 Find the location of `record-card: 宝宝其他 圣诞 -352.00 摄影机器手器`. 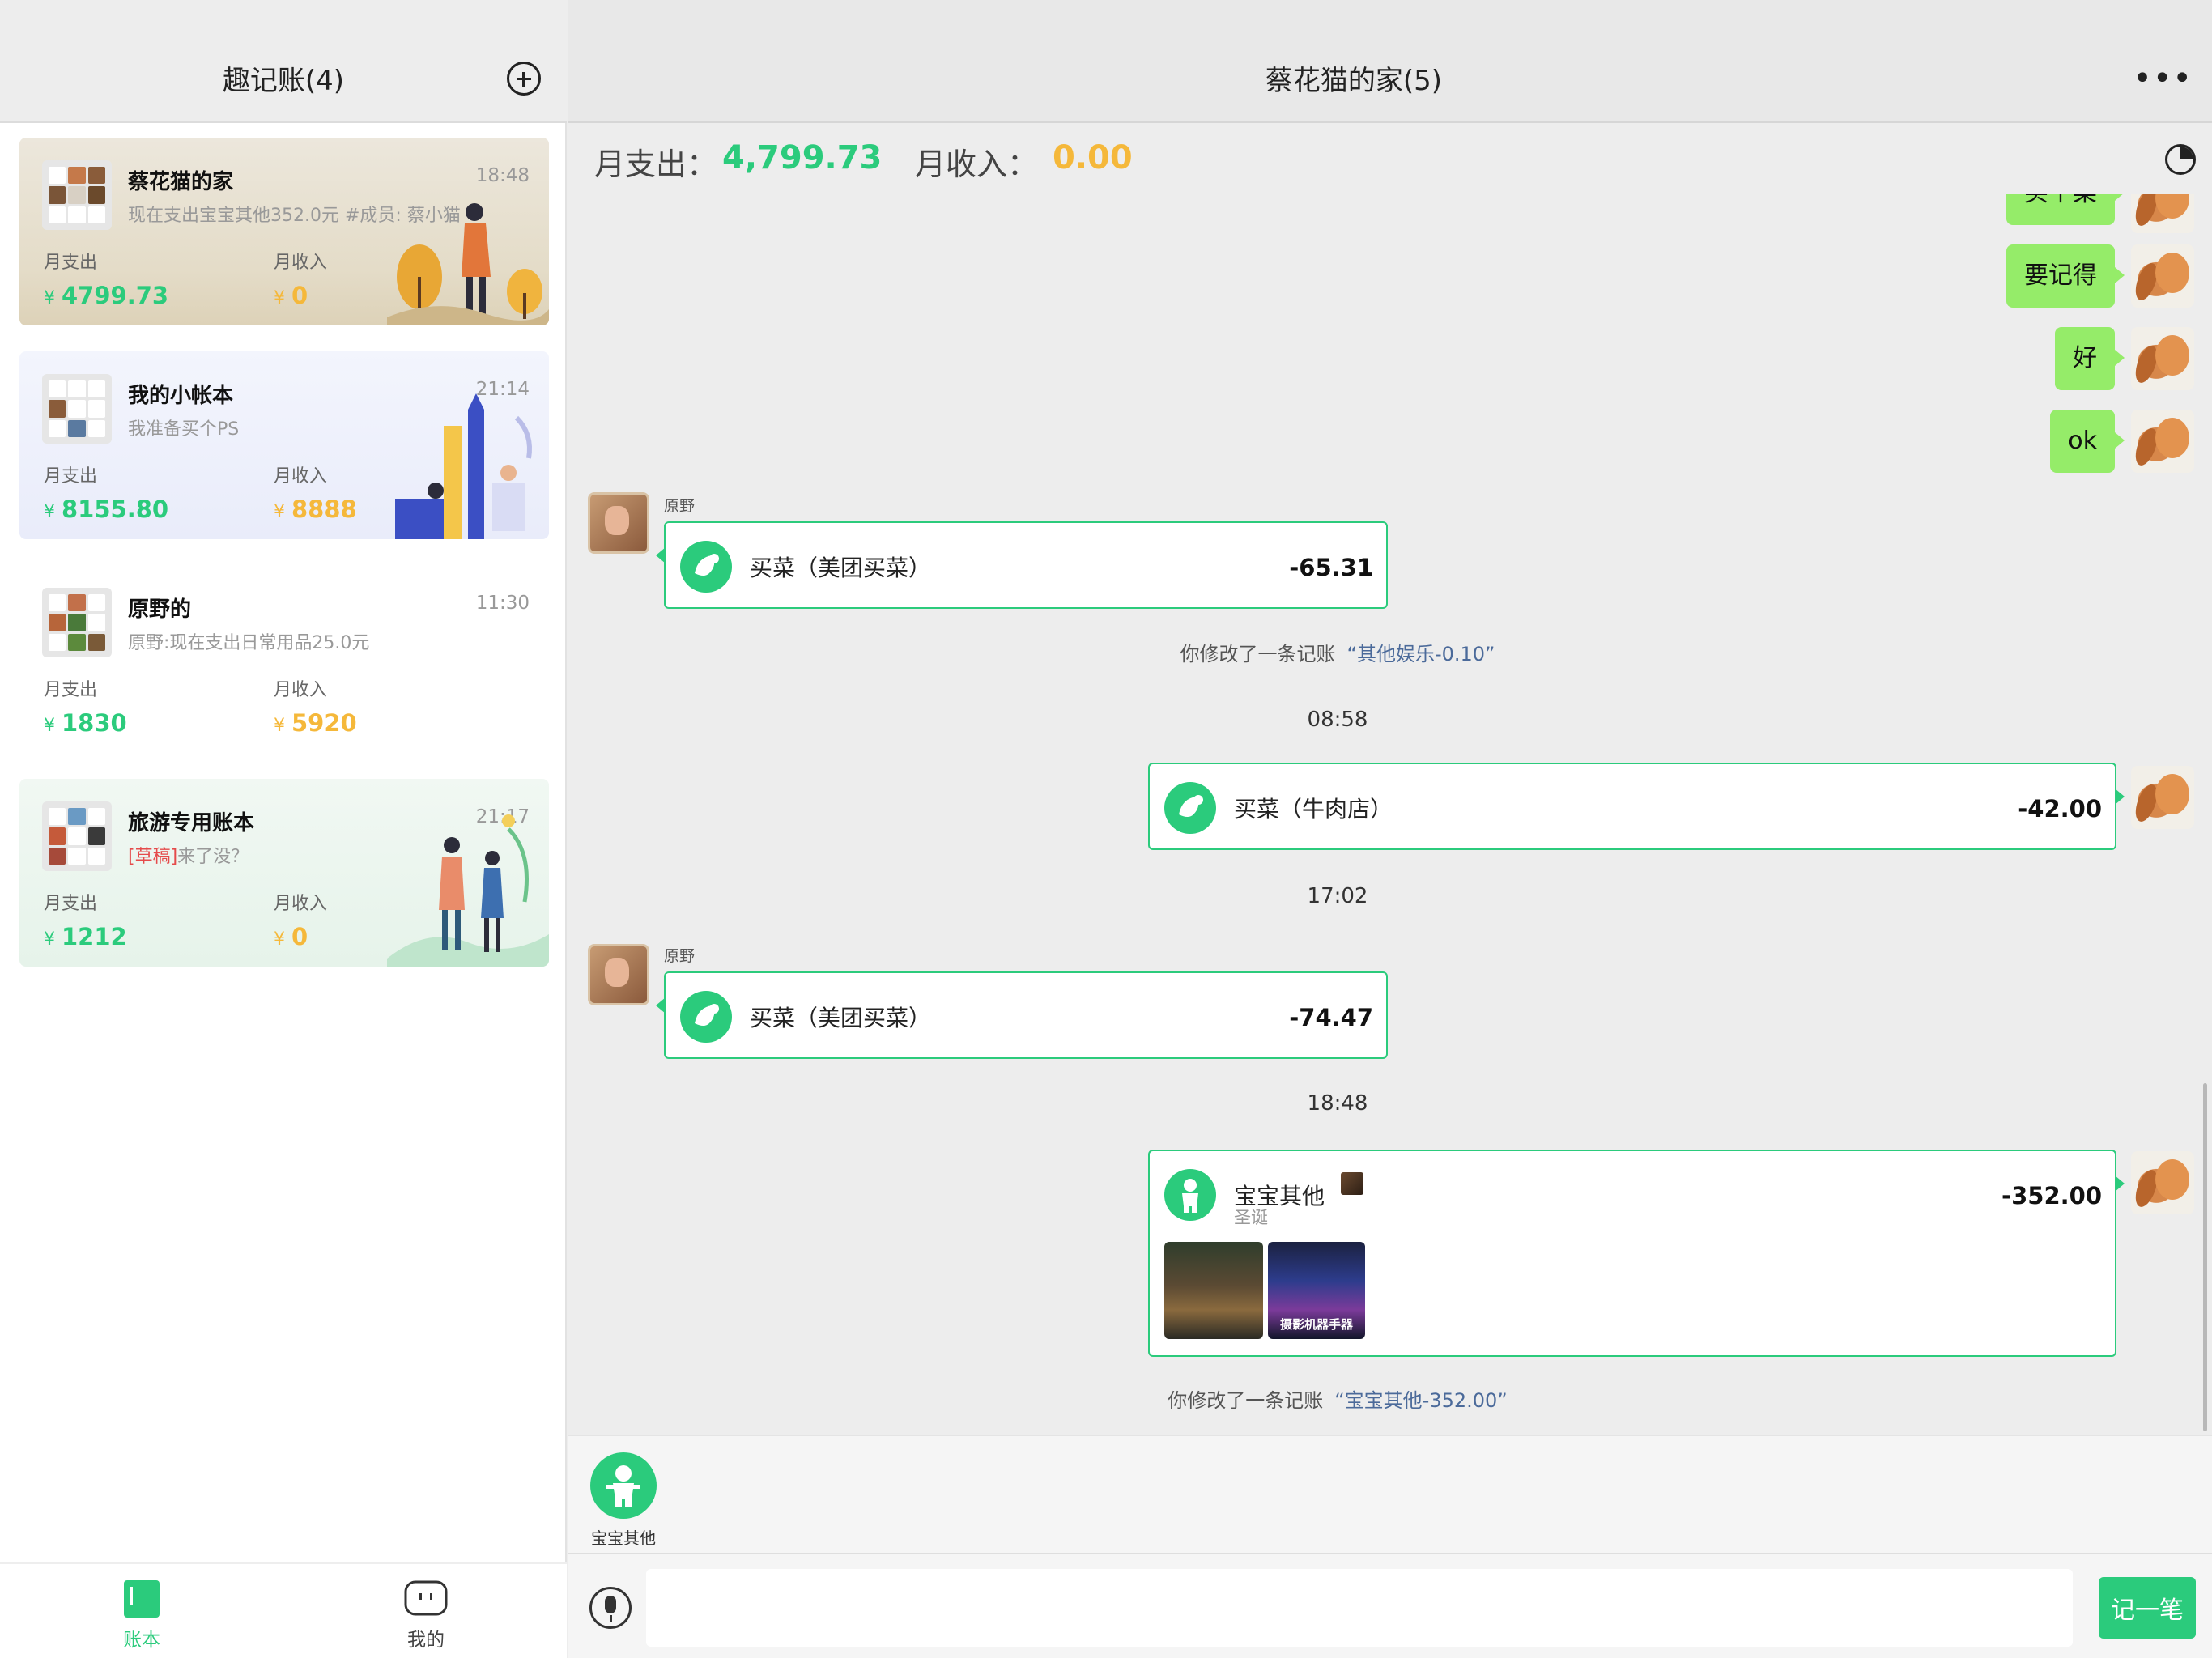

record-card: 宝宝其他 圣诞 -352.00 摄影机器手器 is located at coordinates (1637, 1253).